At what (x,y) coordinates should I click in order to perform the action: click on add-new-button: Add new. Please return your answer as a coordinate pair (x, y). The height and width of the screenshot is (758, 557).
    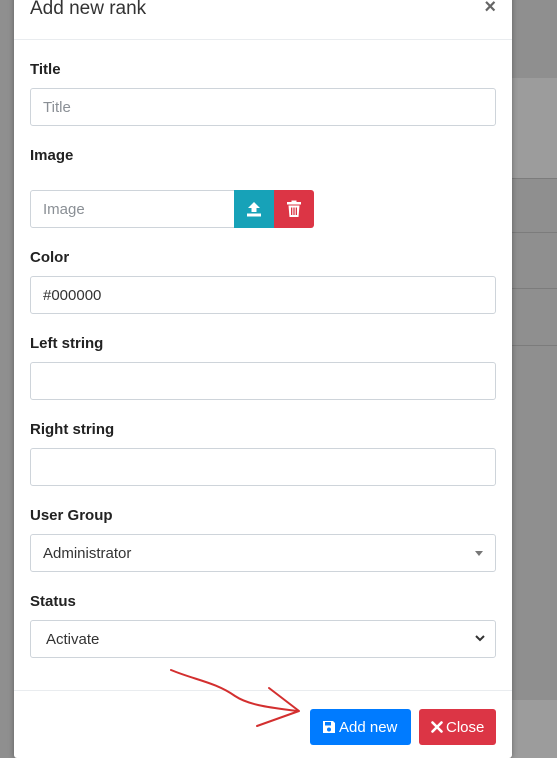
    Looking at the image, I should click on (360, 727).